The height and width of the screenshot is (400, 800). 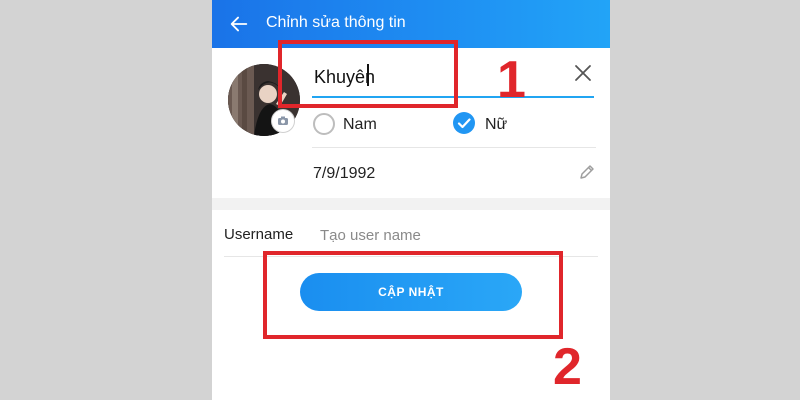 I want to click on change-avatar-button, so click(x=283, y=121).